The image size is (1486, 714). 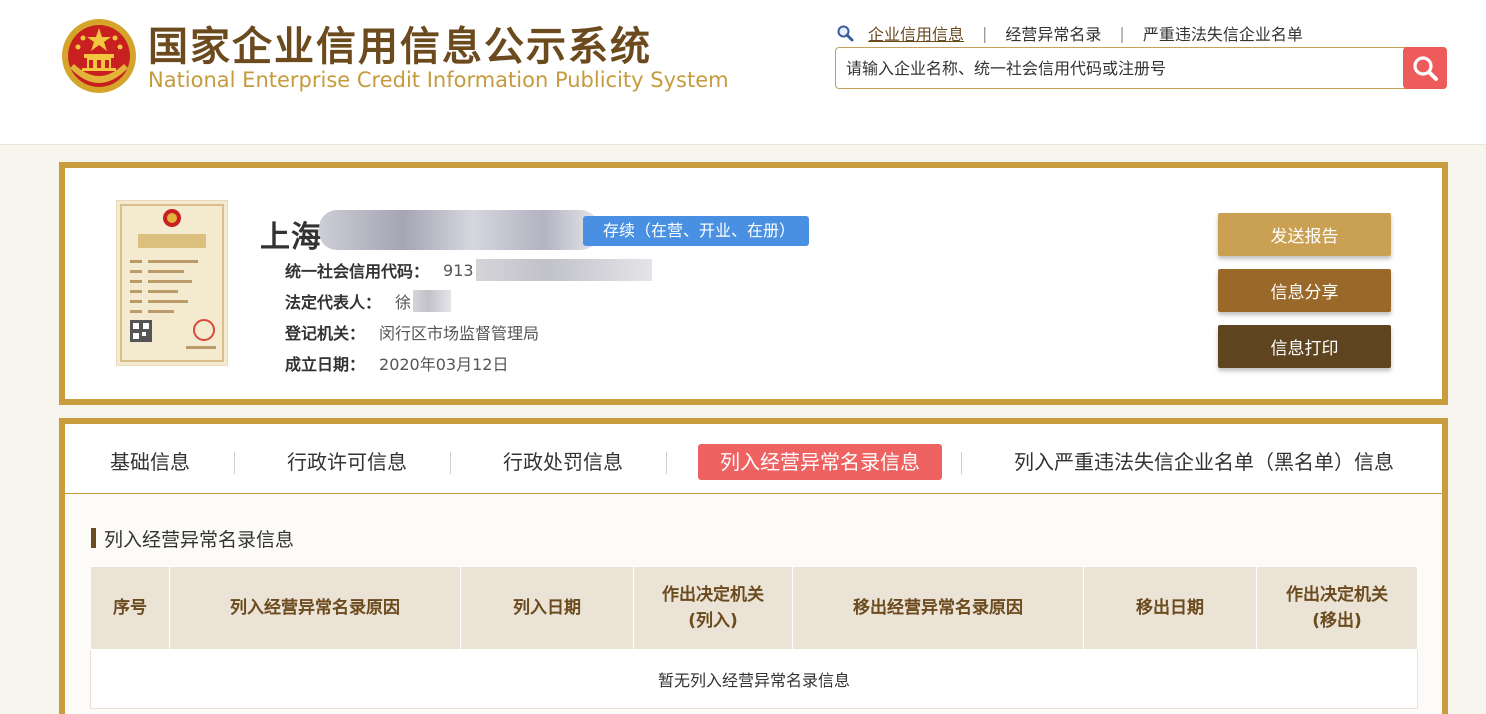 I want to click on credit-code-row: 统一社会信用代码： 913, so click(x=468, y=270).